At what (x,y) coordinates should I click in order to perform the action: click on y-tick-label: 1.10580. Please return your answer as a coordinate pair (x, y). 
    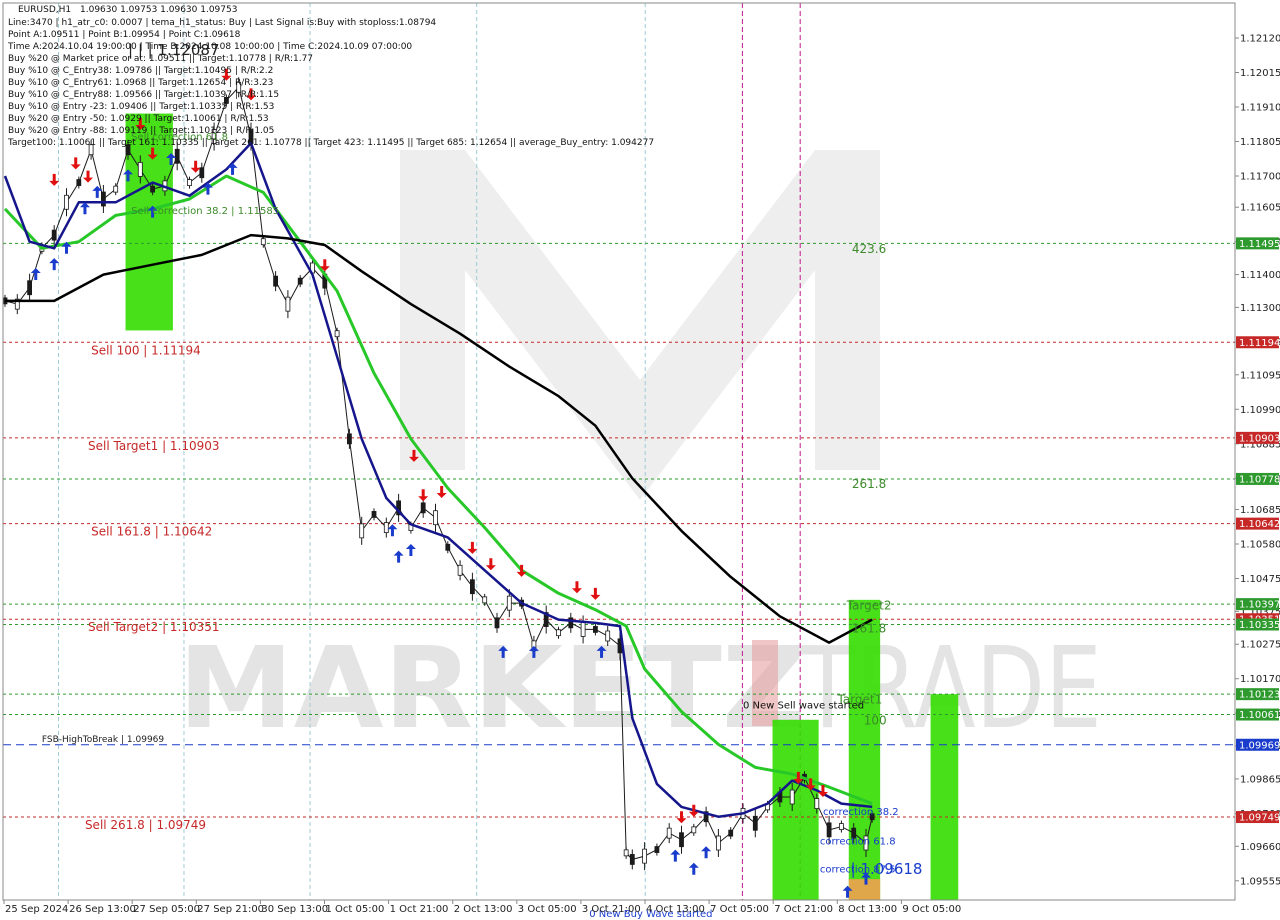
    Looking at the image, I should click on (1260, 544).